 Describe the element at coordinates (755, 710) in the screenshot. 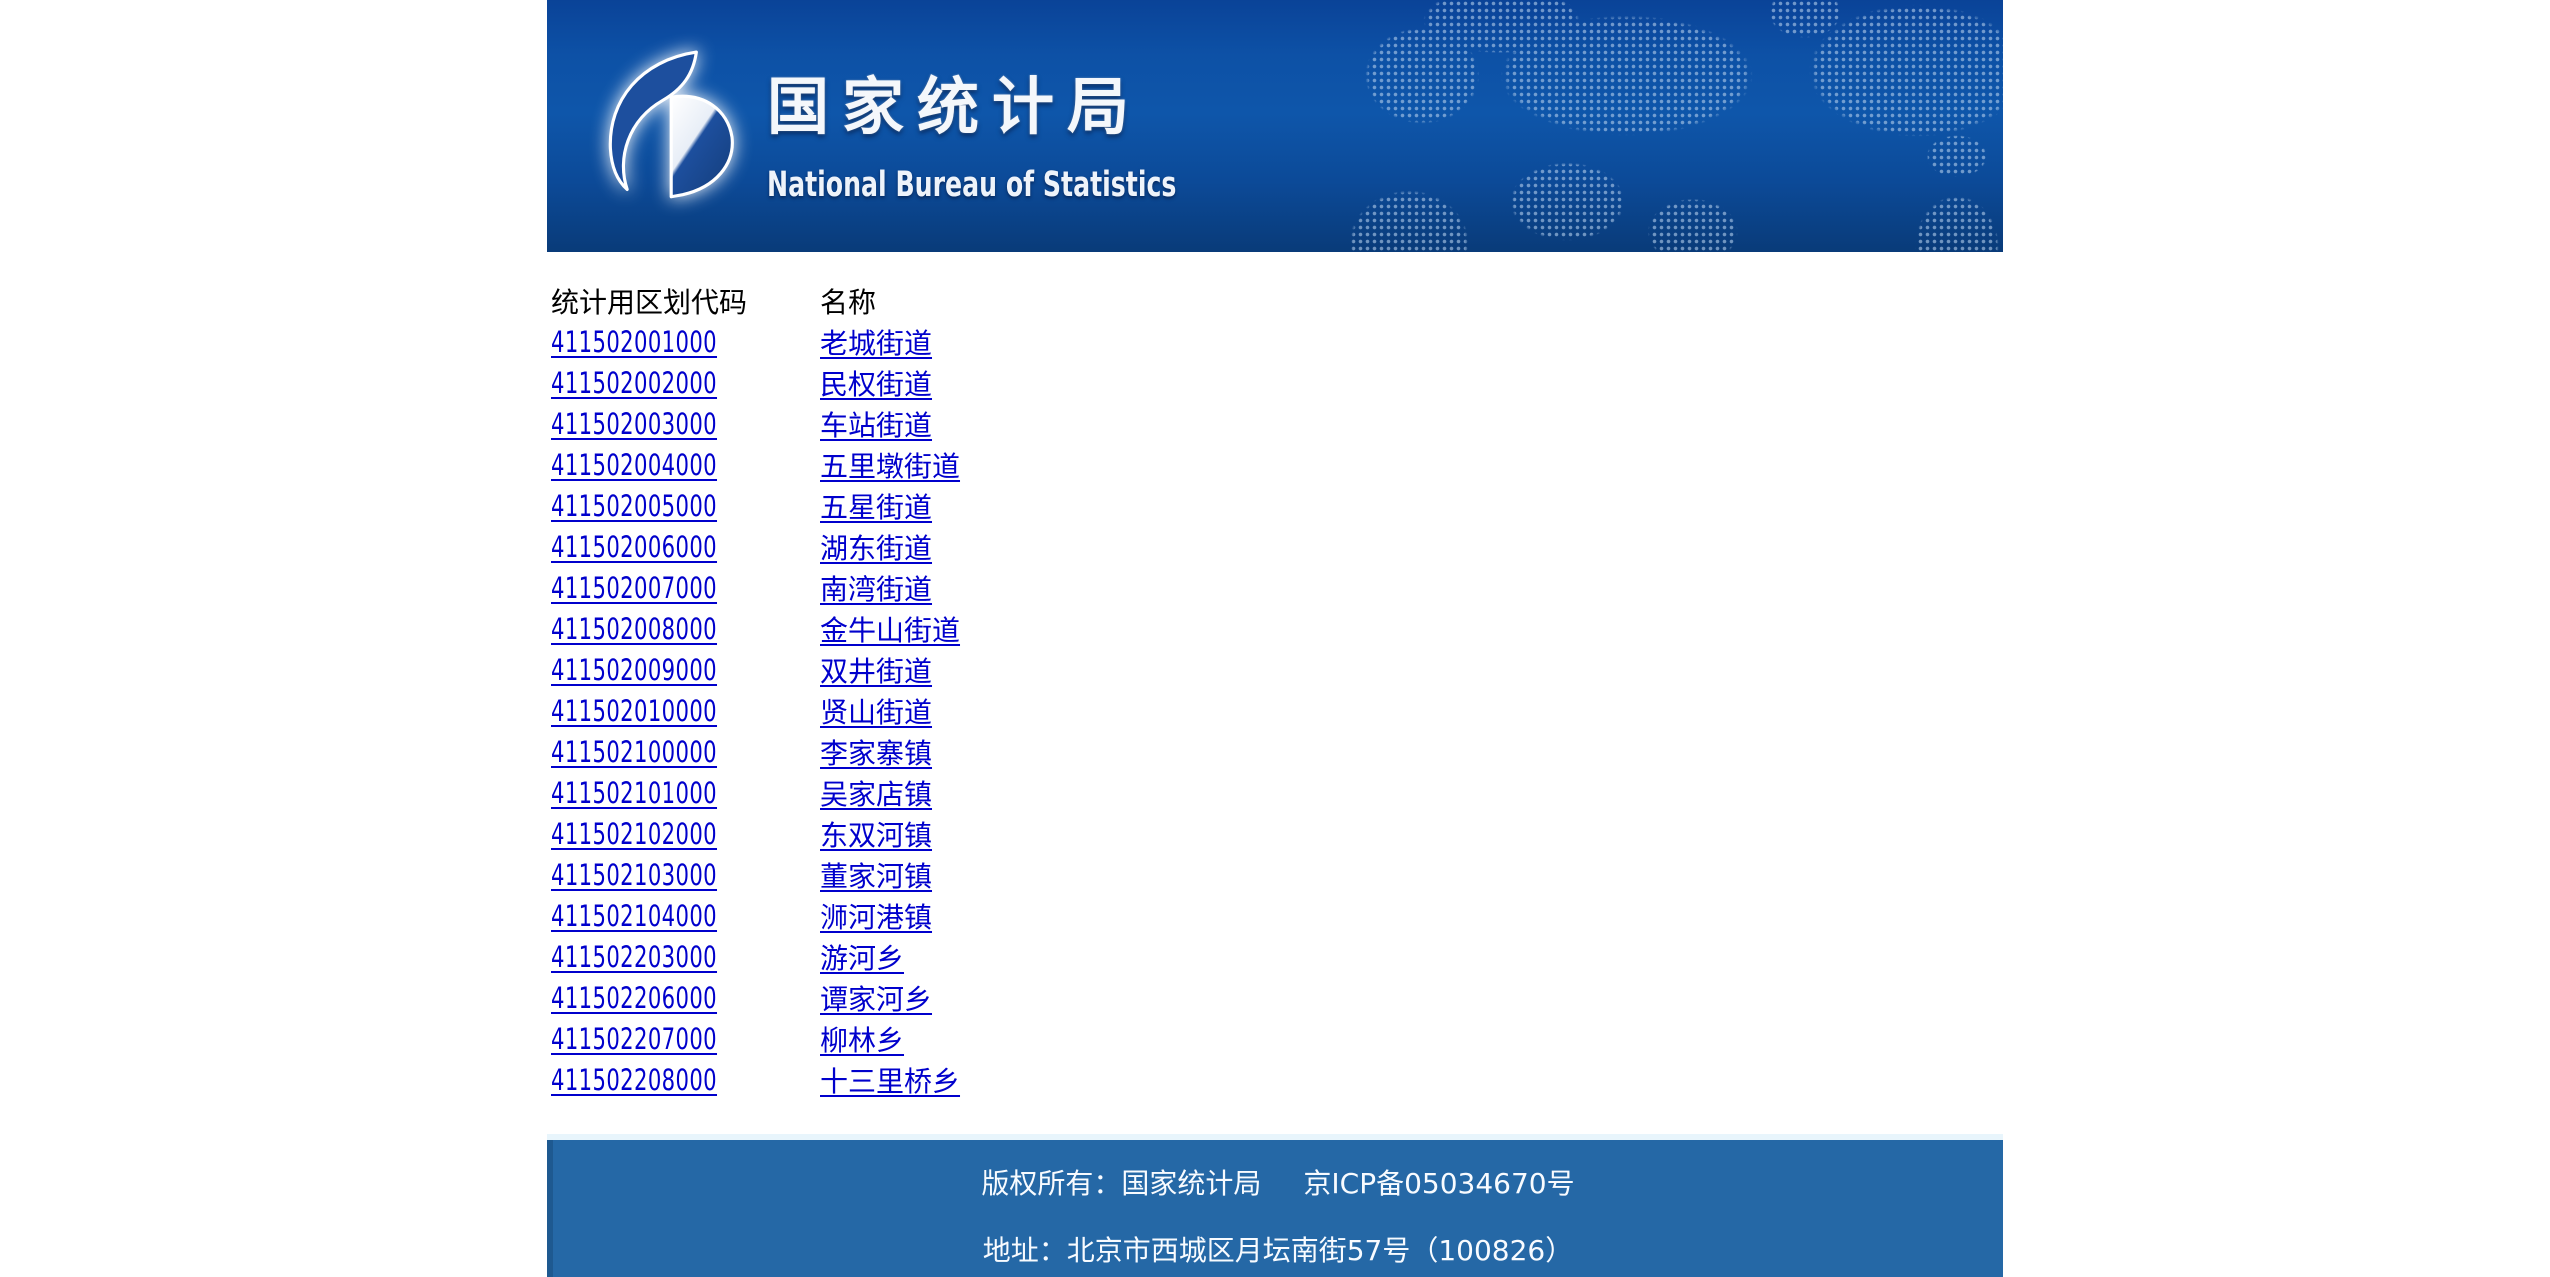

I see `table-row: 411502010000 贤山街道` at that location.